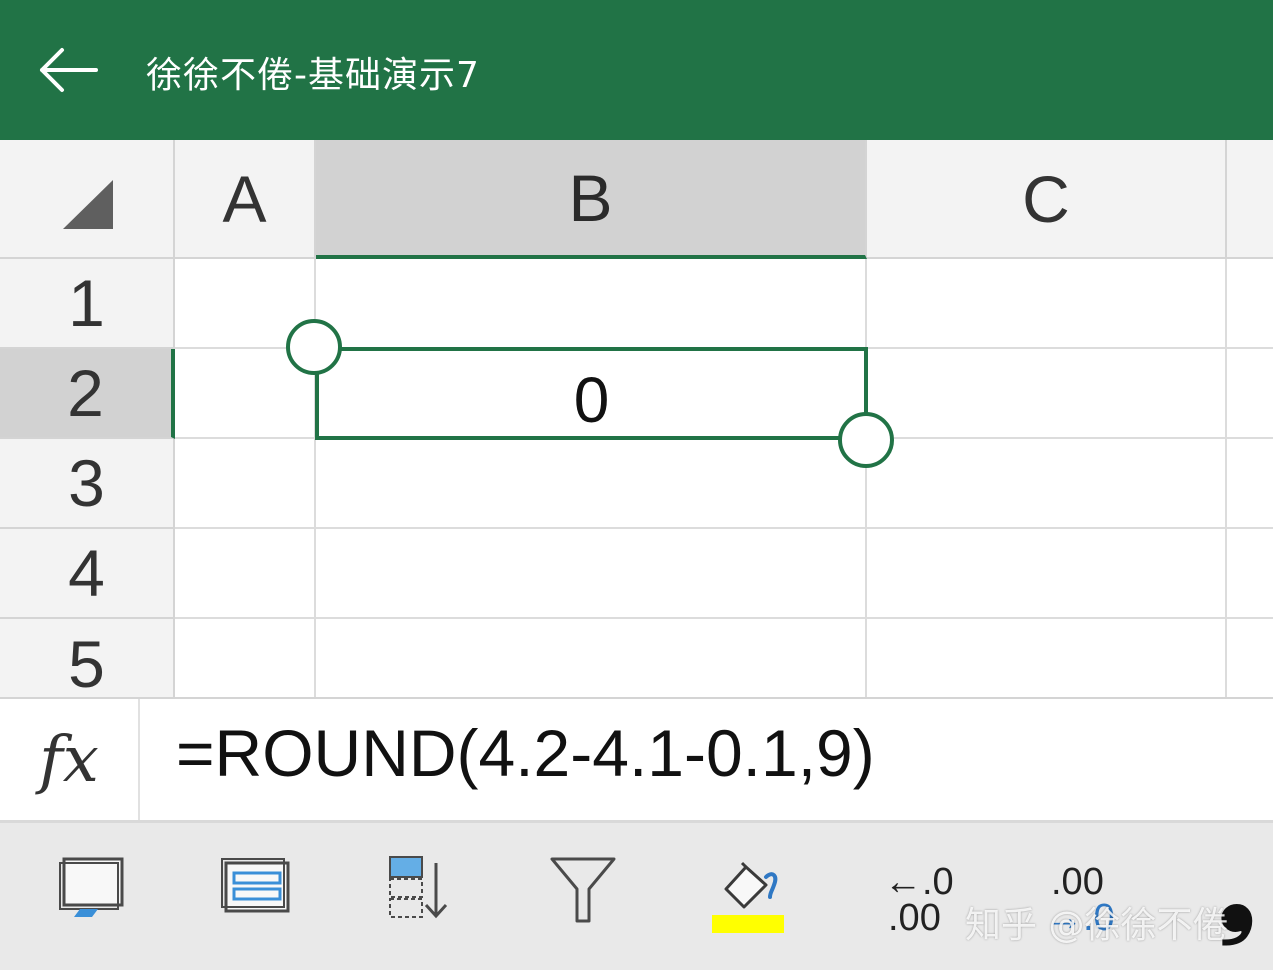  I want to click on decrease-decimal-button: ←.0 .00, so click(920, 905).